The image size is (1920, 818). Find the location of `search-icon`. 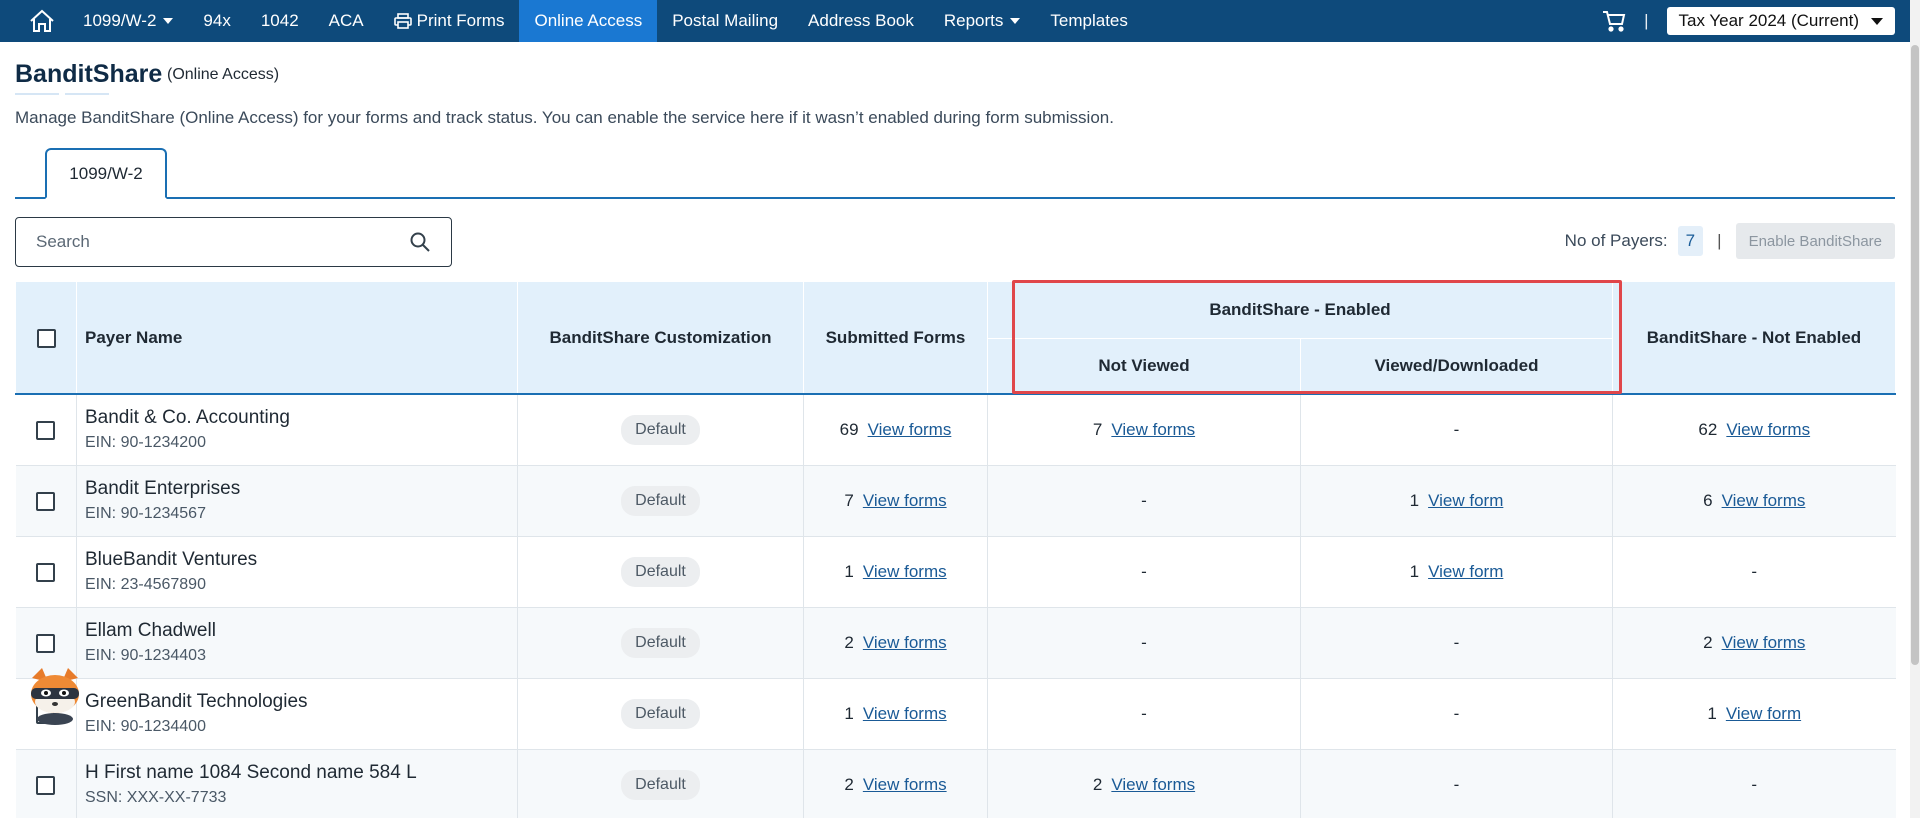

search-icon is located at coordinates (420, 242).